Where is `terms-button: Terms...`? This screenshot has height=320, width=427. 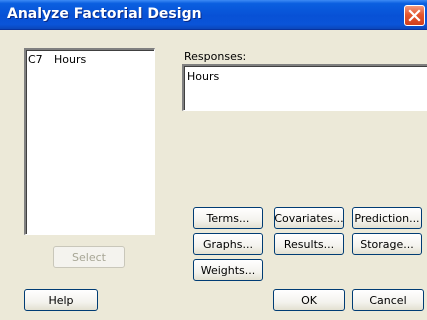
terms-button: Terms... is located at coordinates (228, 218).